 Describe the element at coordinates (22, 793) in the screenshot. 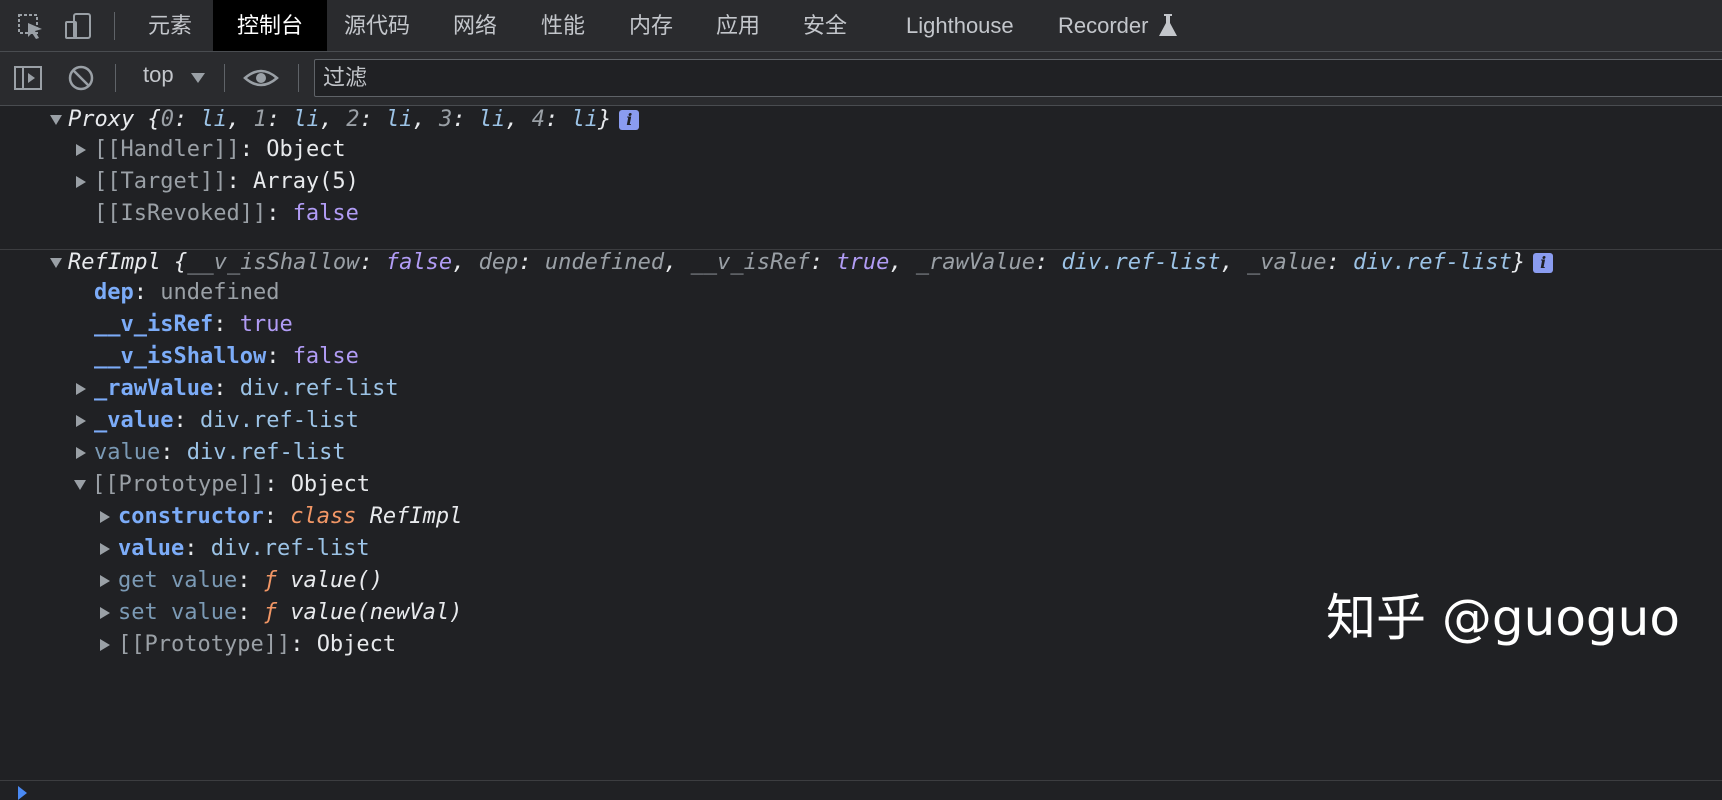

I see `console-prompt-icon` at that location.